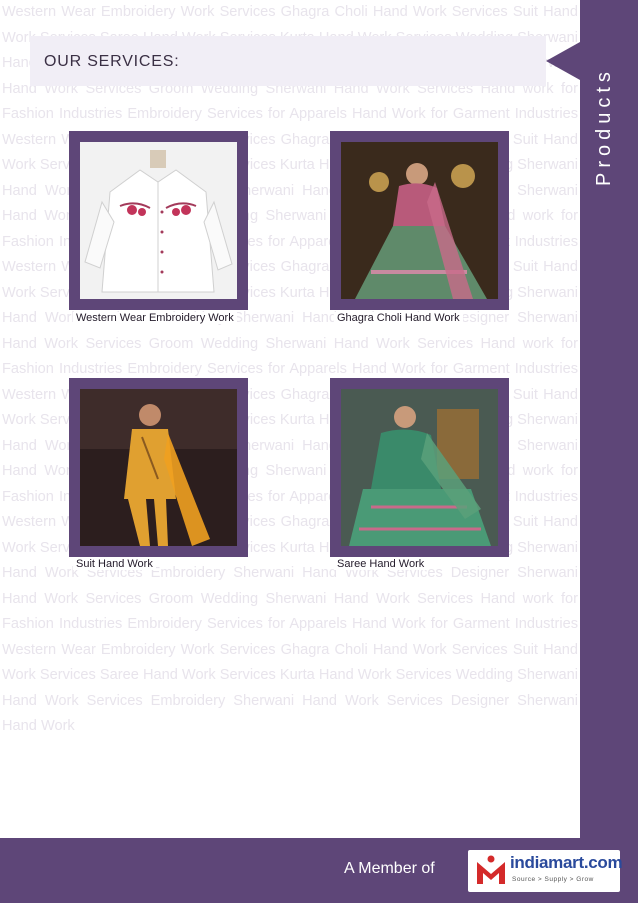 The height and width of the screenshot is (903, 638). What do you see at coordinates (563, 61) in the screenshot?
I see `banner-arrow-icon` at bounding box center [563, 61].